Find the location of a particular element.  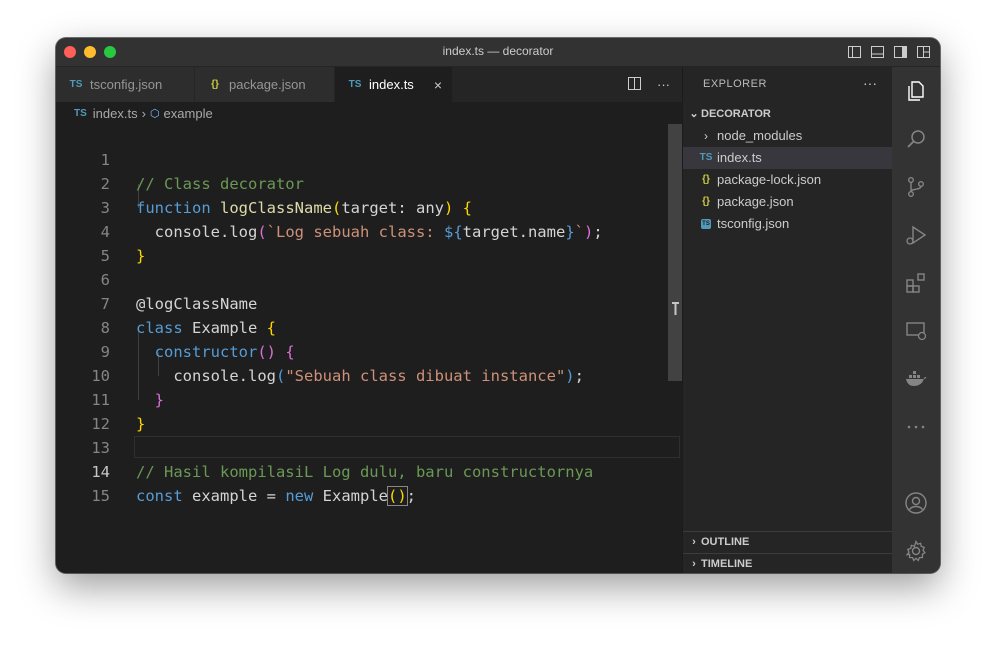

outline-label: OUTLINE is located at coordinates (725, 542).